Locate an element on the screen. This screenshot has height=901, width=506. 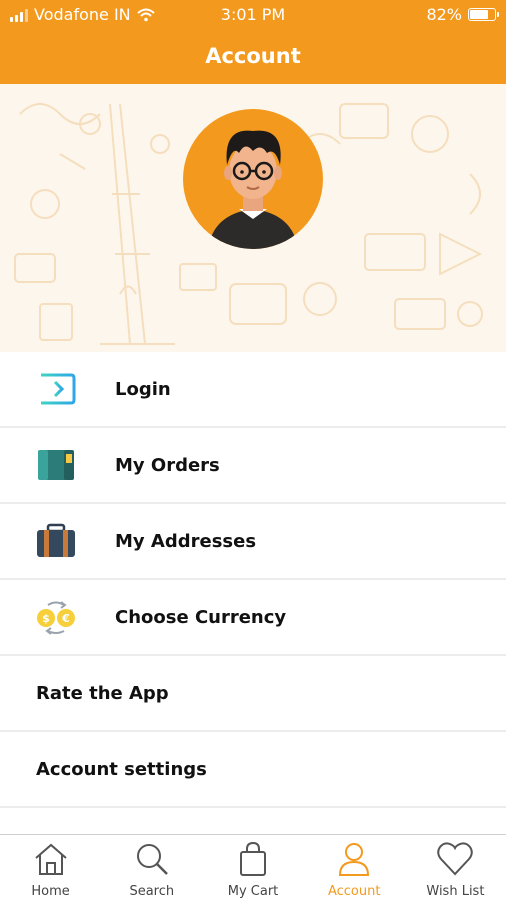
tab-my-cart: My Cart is located at coordinates (252, 868).